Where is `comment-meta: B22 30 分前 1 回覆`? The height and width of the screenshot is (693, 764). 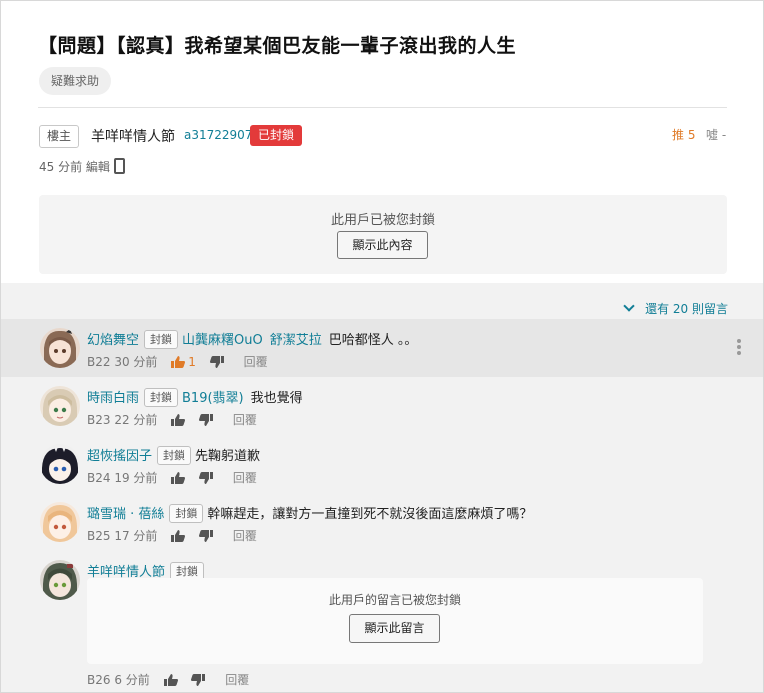
comment-meta: B22 30 分前 1 回覆 is located at coordinates (177, 361).